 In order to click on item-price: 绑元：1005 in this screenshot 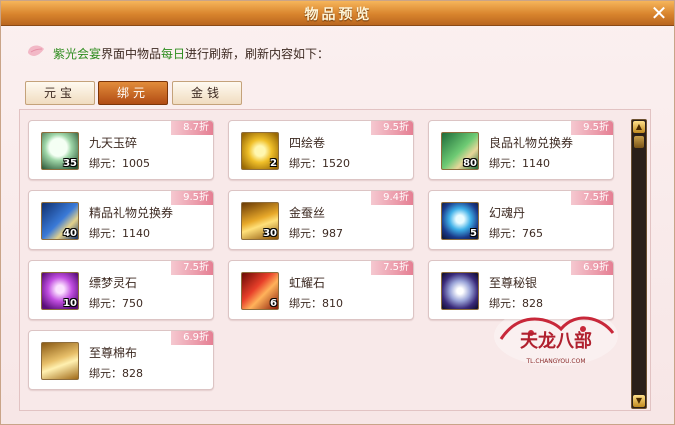, I will do `click(119, 163)`.